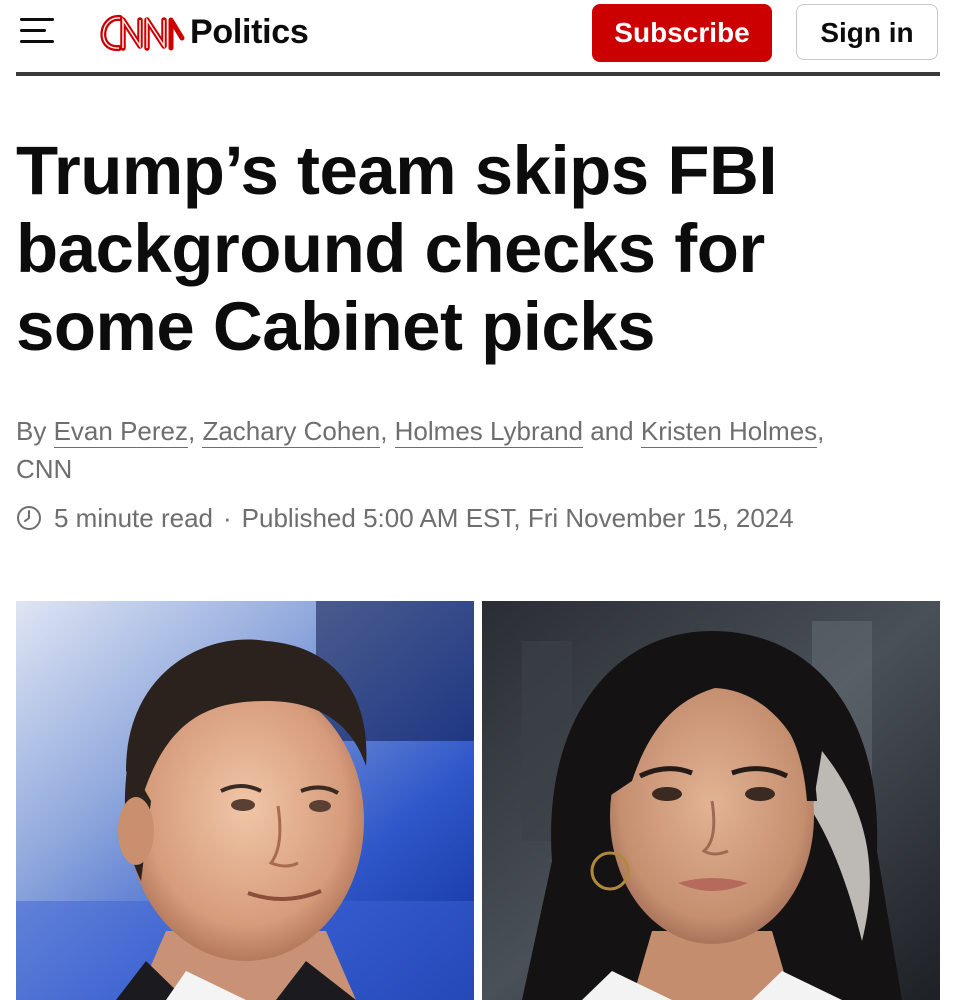 This screenshot has width=953, height=1000. Describe the element at coordinates (489, 432) in the screenshot. I see `author-link: Holmes Lybrand` at that location.